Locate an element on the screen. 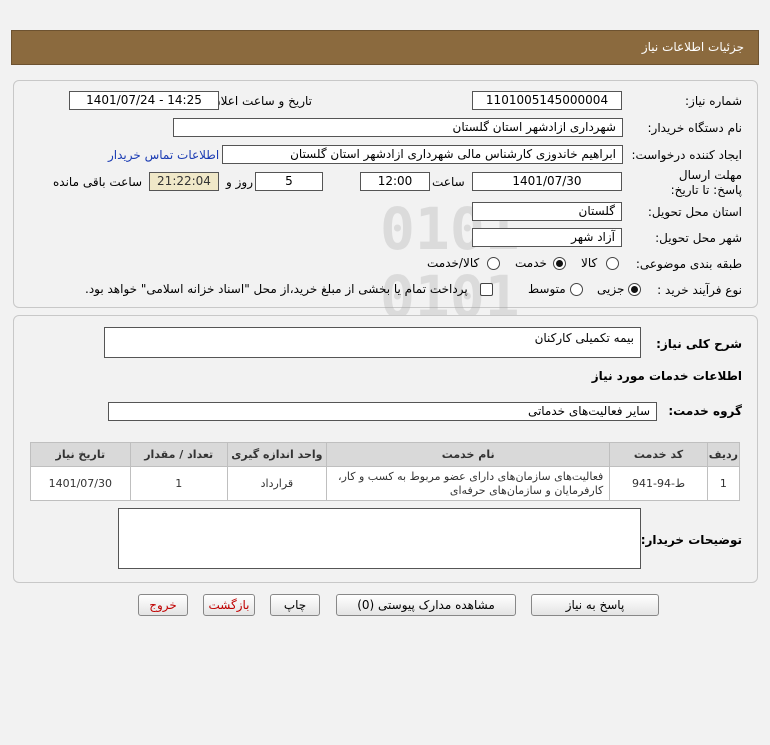 This screenshot has width=770, height=745. col-quantity: تعداد / مقدار is located at coordinates (178, 454).